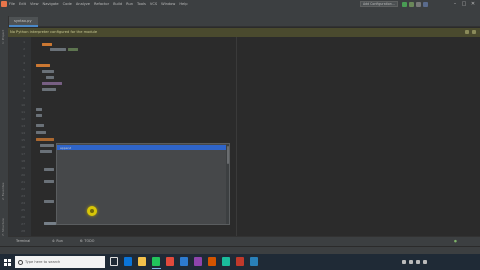 This screenshot has width=480, height=270. What do you see at coordinates (114, 261) in the screenshot?
I see `task-view-icon` at bounding box center [114, 261].